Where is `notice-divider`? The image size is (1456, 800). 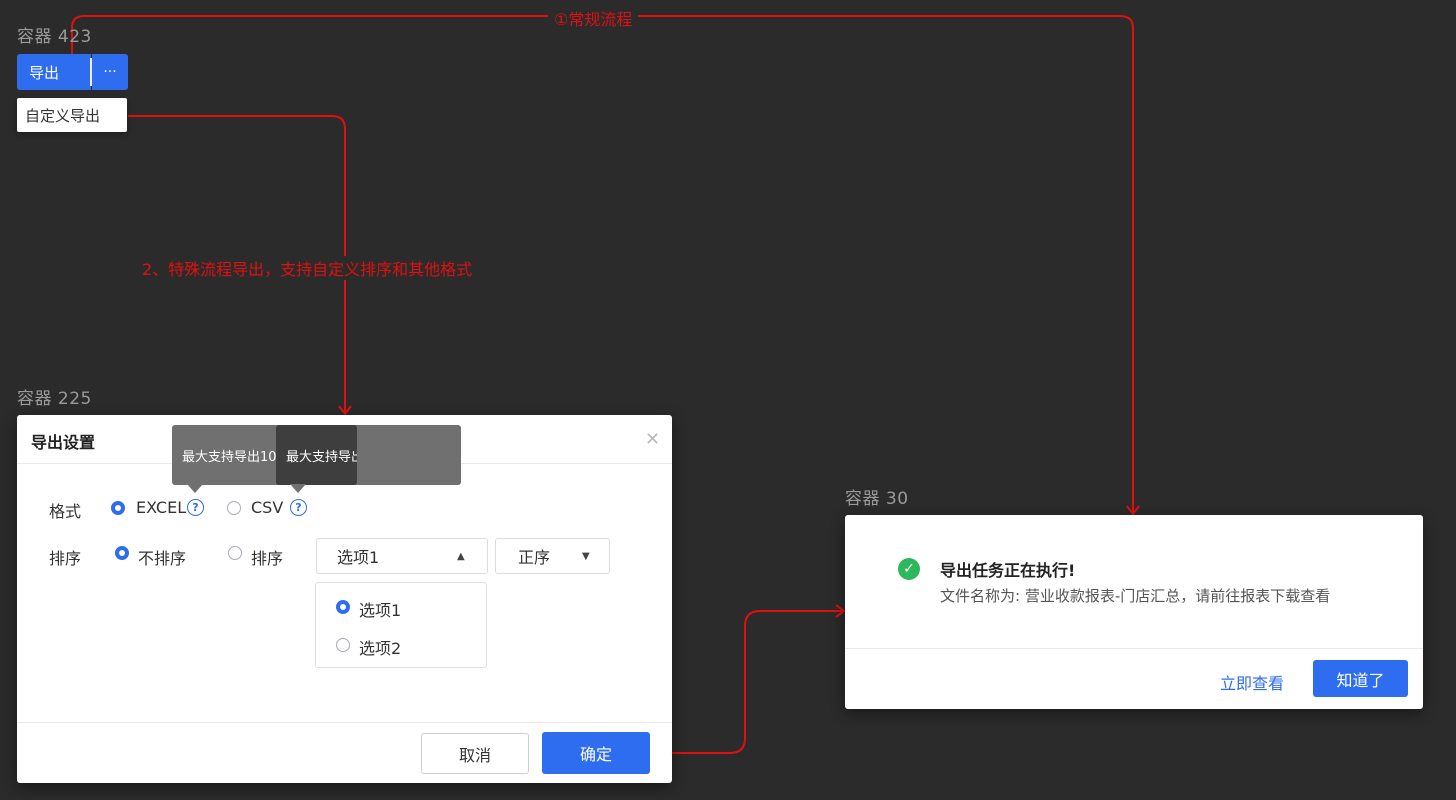
notice-divider is located at coordinates (1134, 648).